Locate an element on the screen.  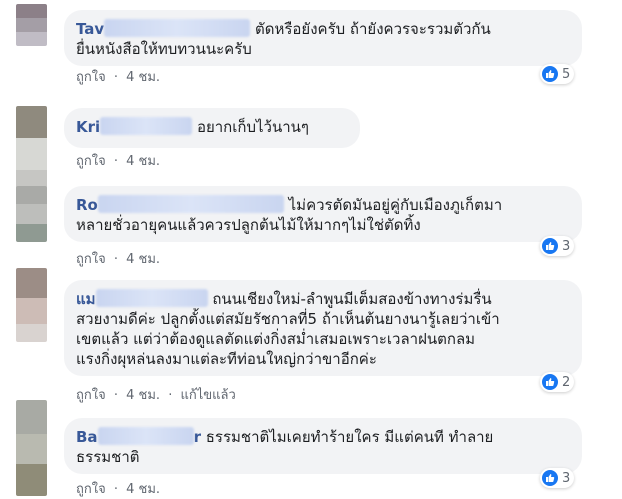
comment-text: ตัดหรือยังครับ ถ้ายังควรจะรวมตัวกัน is located at coordinates (372, 29).